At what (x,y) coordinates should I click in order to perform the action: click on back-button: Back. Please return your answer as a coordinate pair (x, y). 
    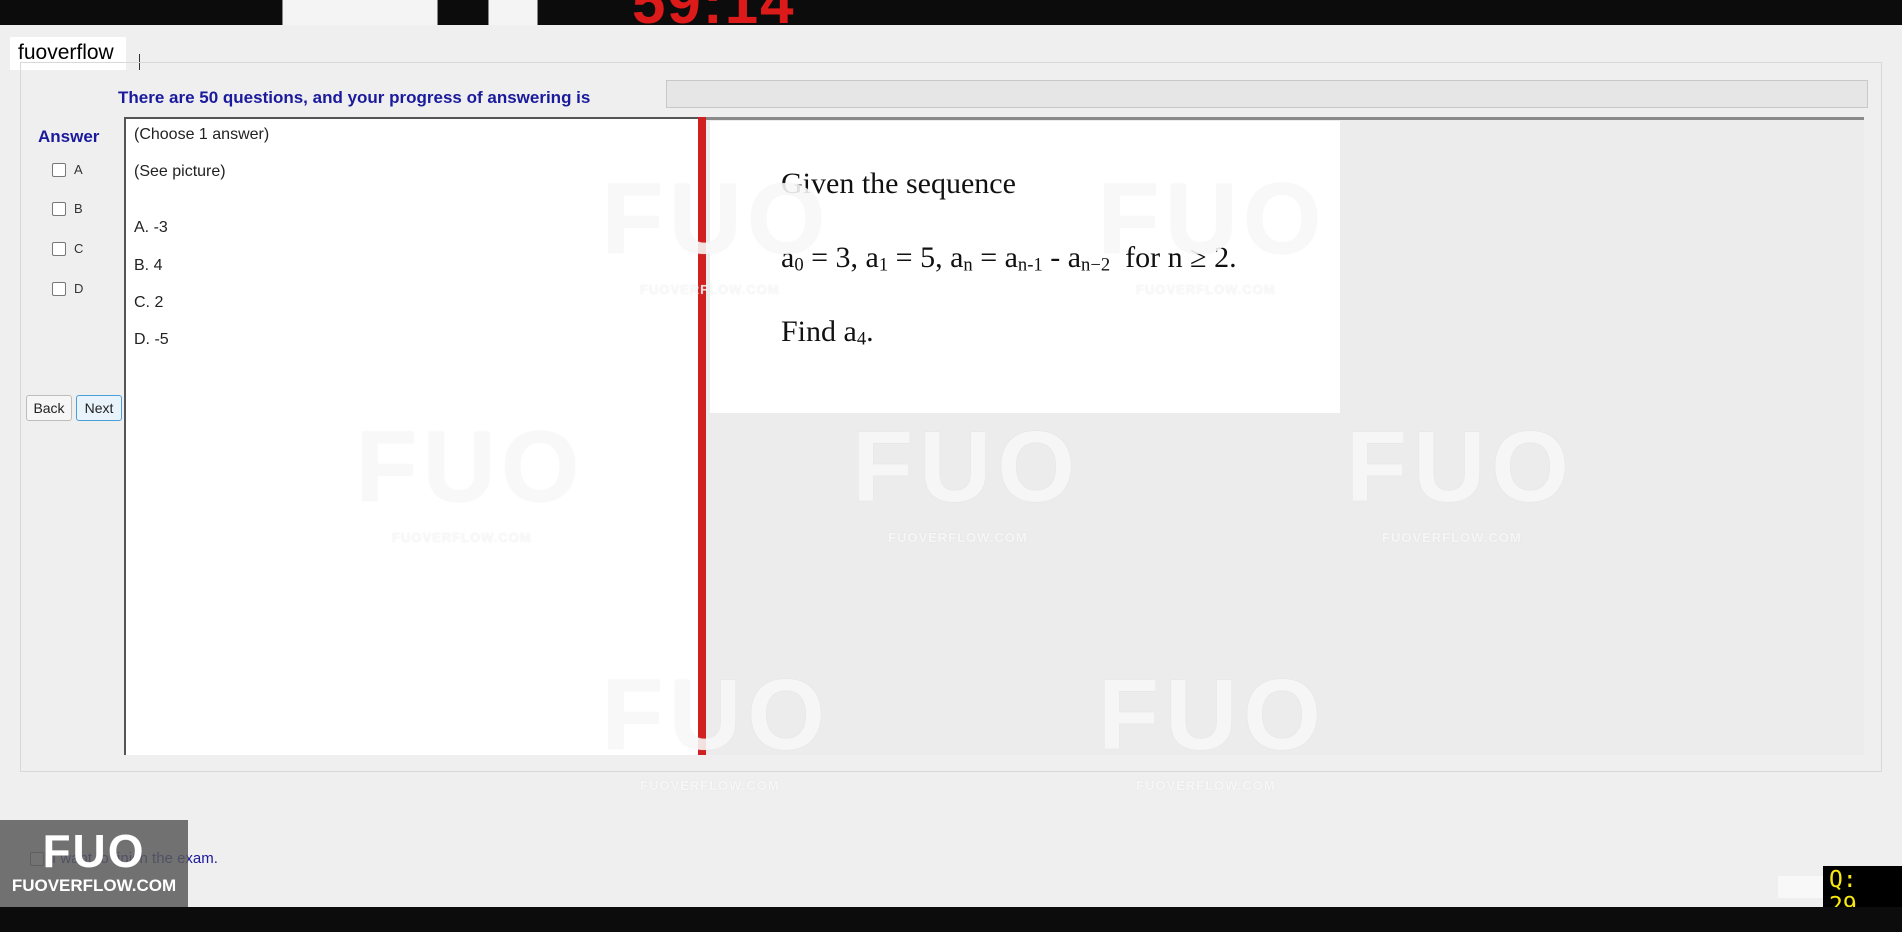
    Looking at the image, I should click on (49, 408).